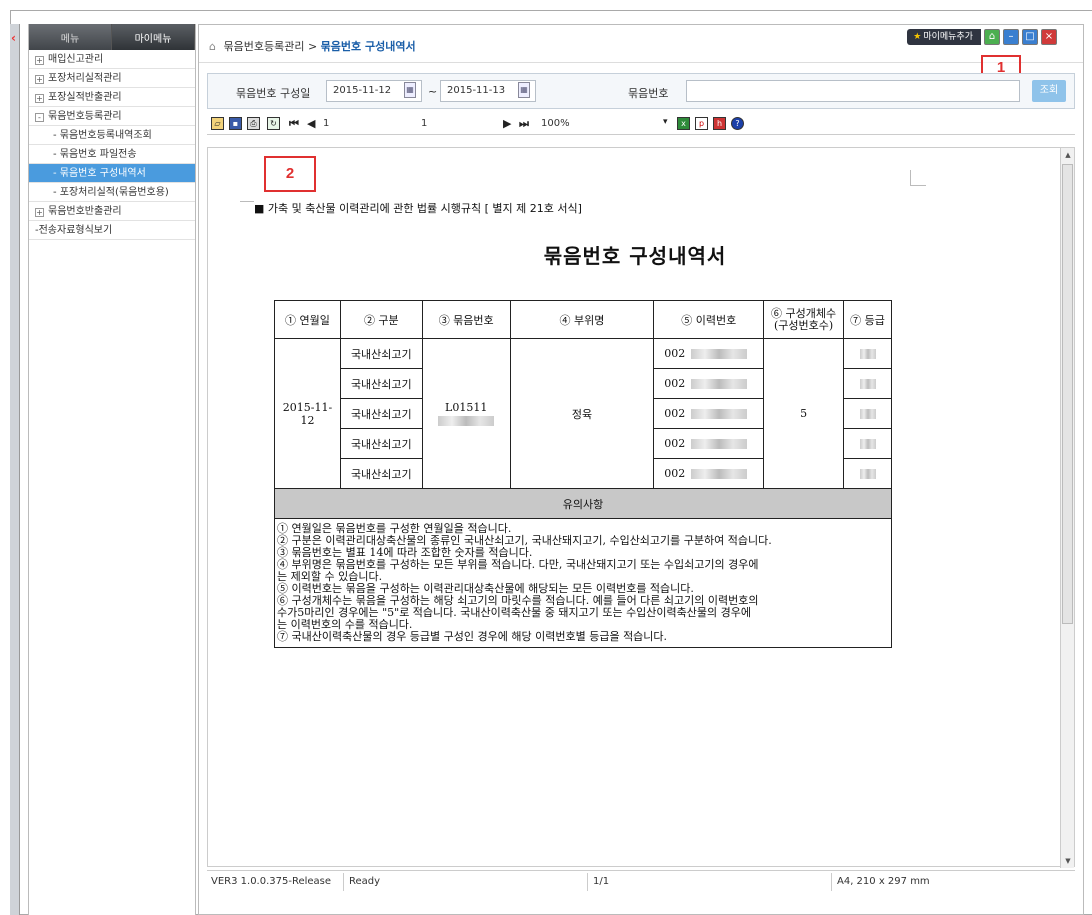  What do you see at coordinates (719, 123) in the screenshot?
I see `hwp-icon: h` at bounding box center [719, 123].